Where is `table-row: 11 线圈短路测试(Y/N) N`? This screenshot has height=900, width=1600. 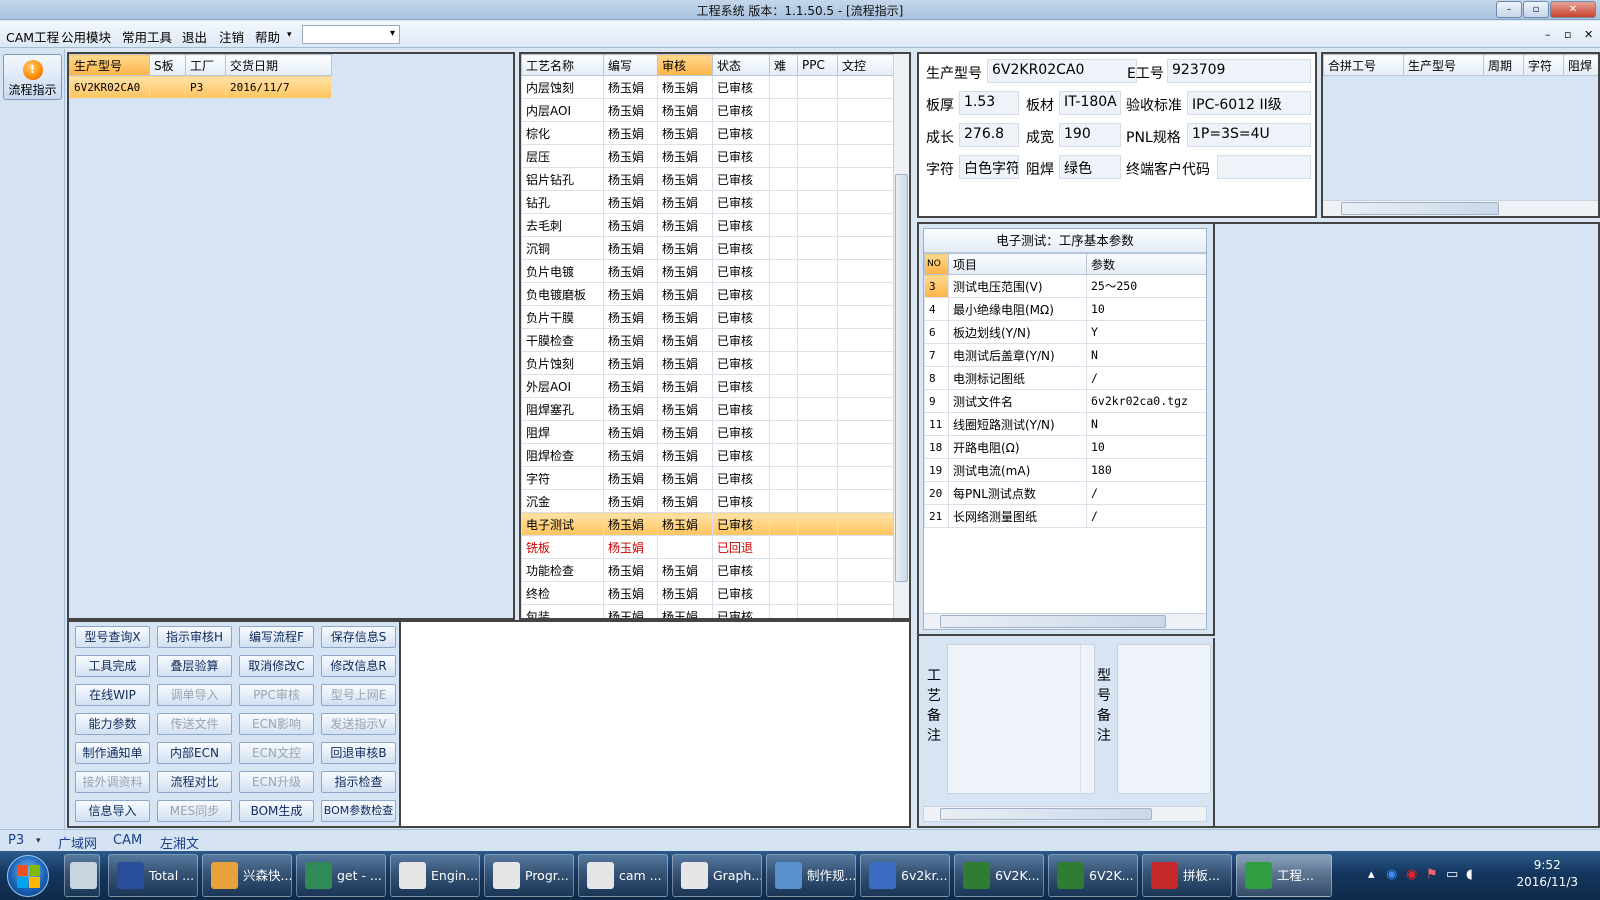
table-row: 11 线圈短路测试(Y/N) N is located at coordinates (1065, 424).